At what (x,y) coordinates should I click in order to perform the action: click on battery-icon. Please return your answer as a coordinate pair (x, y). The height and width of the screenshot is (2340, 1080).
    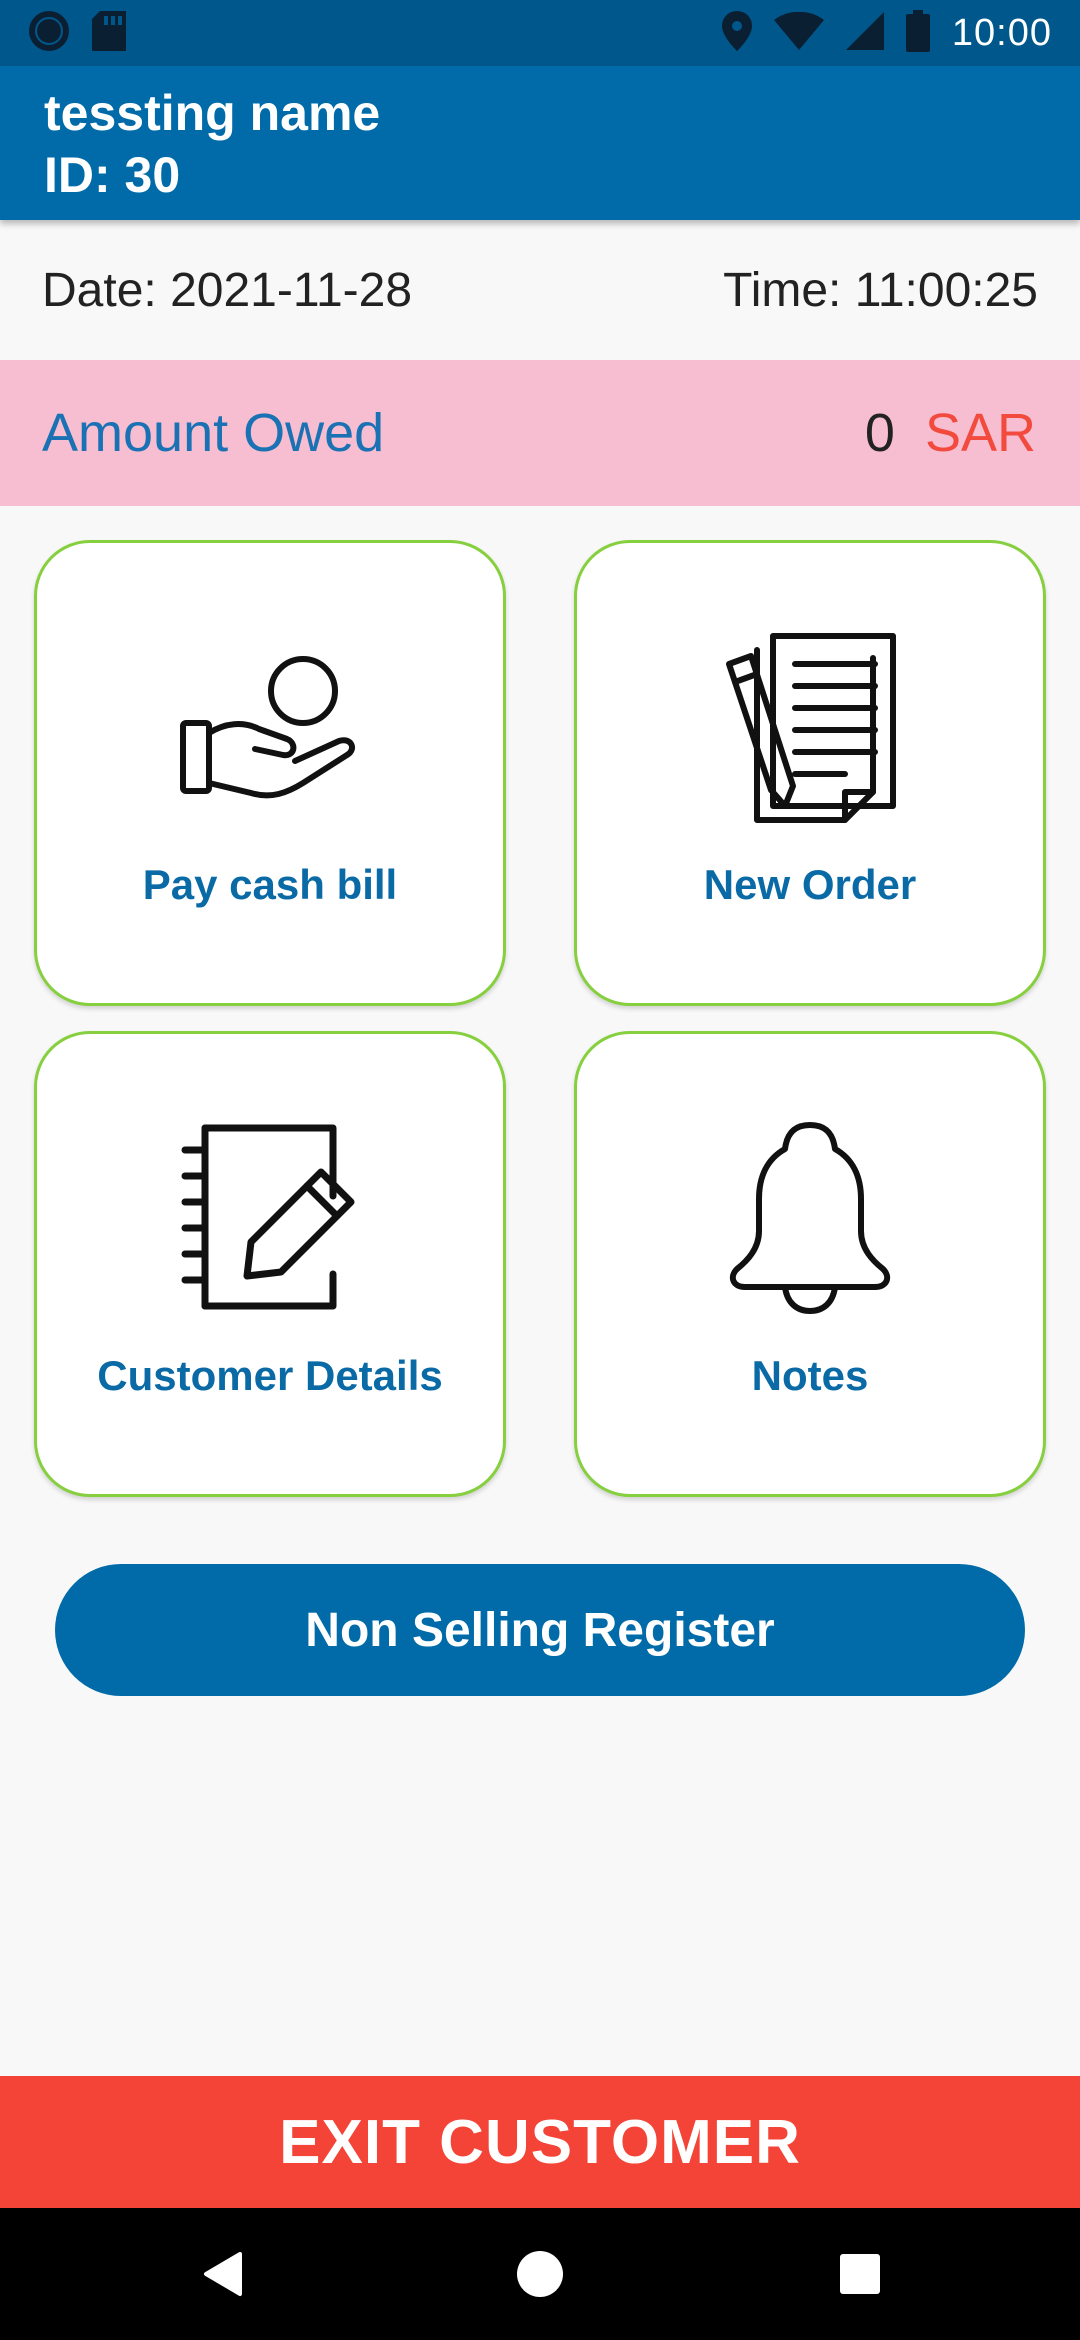
    Looking at the image, I should click on (917, 33).